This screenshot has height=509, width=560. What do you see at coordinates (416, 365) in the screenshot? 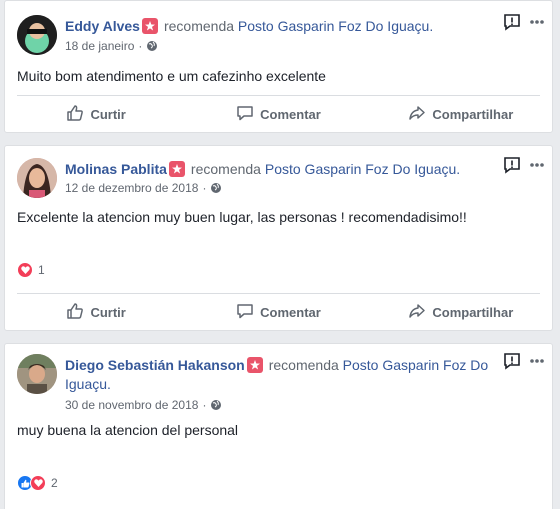
I see `page-link: Posto Gasparin Foz Do` at bounding box center [416, 365].